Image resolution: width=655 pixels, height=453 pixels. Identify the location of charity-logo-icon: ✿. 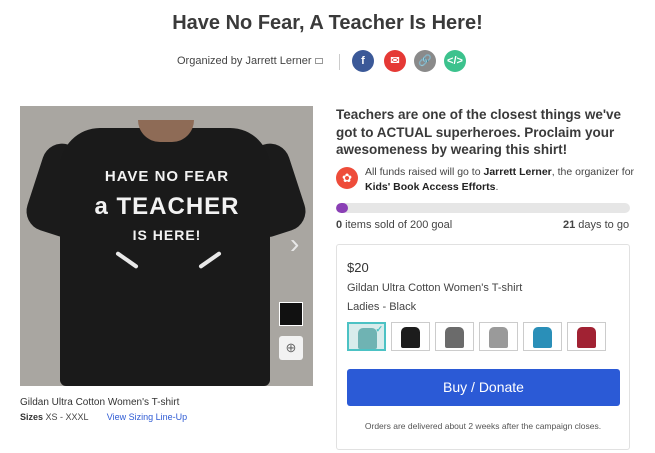
(347, 178).